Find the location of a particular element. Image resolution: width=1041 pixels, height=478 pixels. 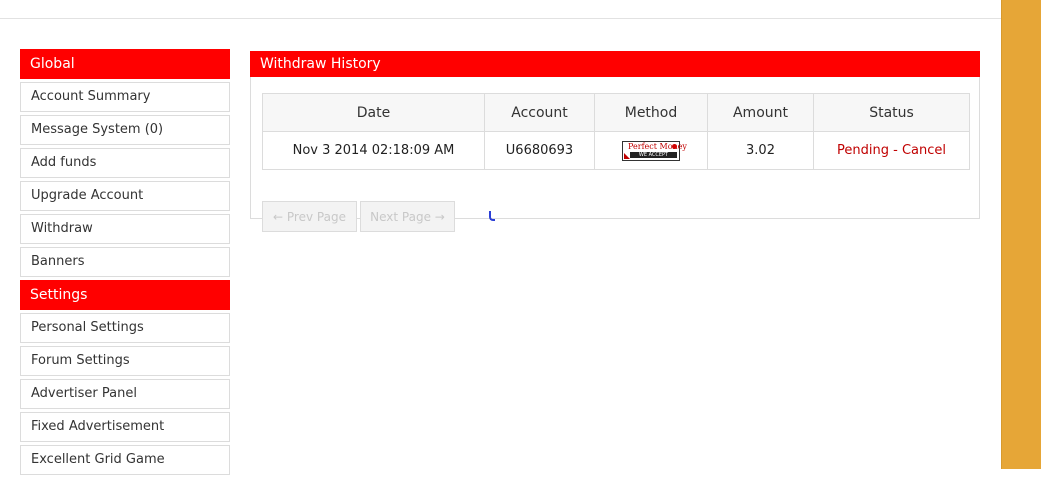

perfect-money-logo-subtitle: WE ACCEPT is located at coordinates (653, 154).